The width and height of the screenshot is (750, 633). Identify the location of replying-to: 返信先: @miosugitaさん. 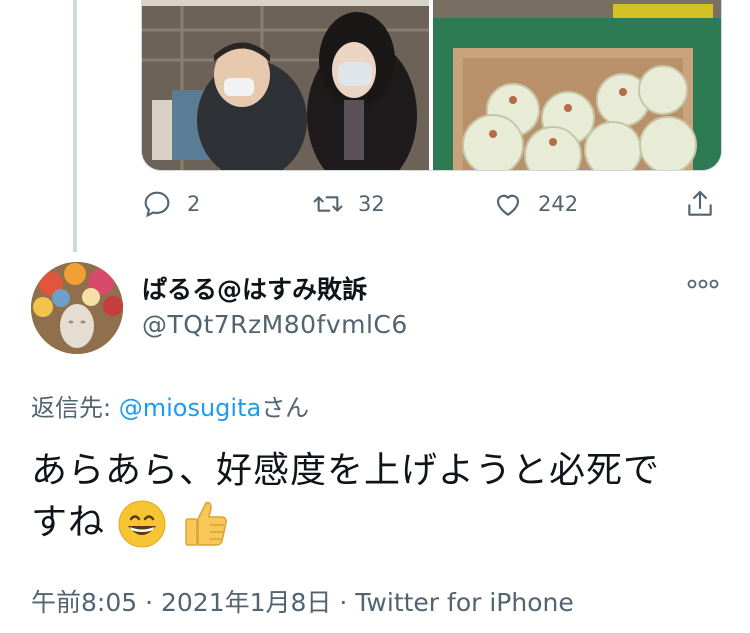
(170, 405).